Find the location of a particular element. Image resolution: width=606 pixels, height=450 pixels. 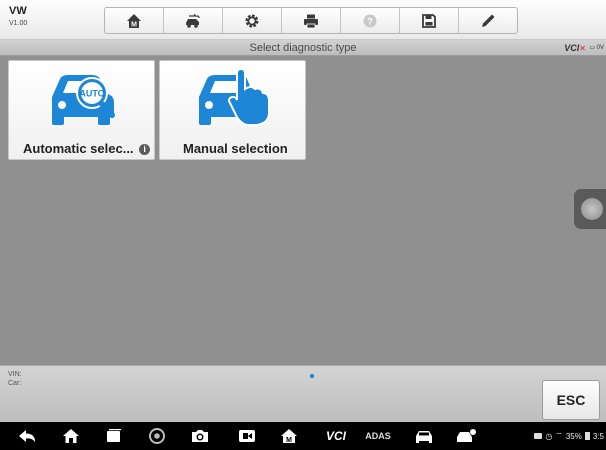

settings-button is located at coordinates (252, 20).